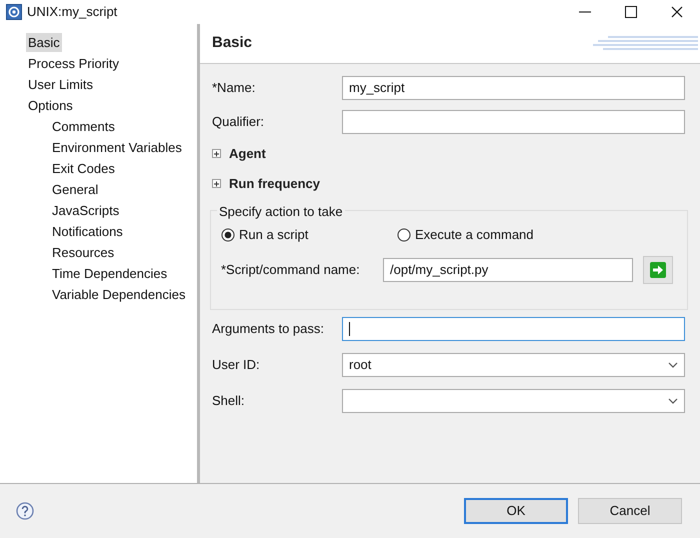  What do you see at coordinates (74, 64) in the screenshot?
I see `tree-item: Process Priority` at bounding box center [74, 64].